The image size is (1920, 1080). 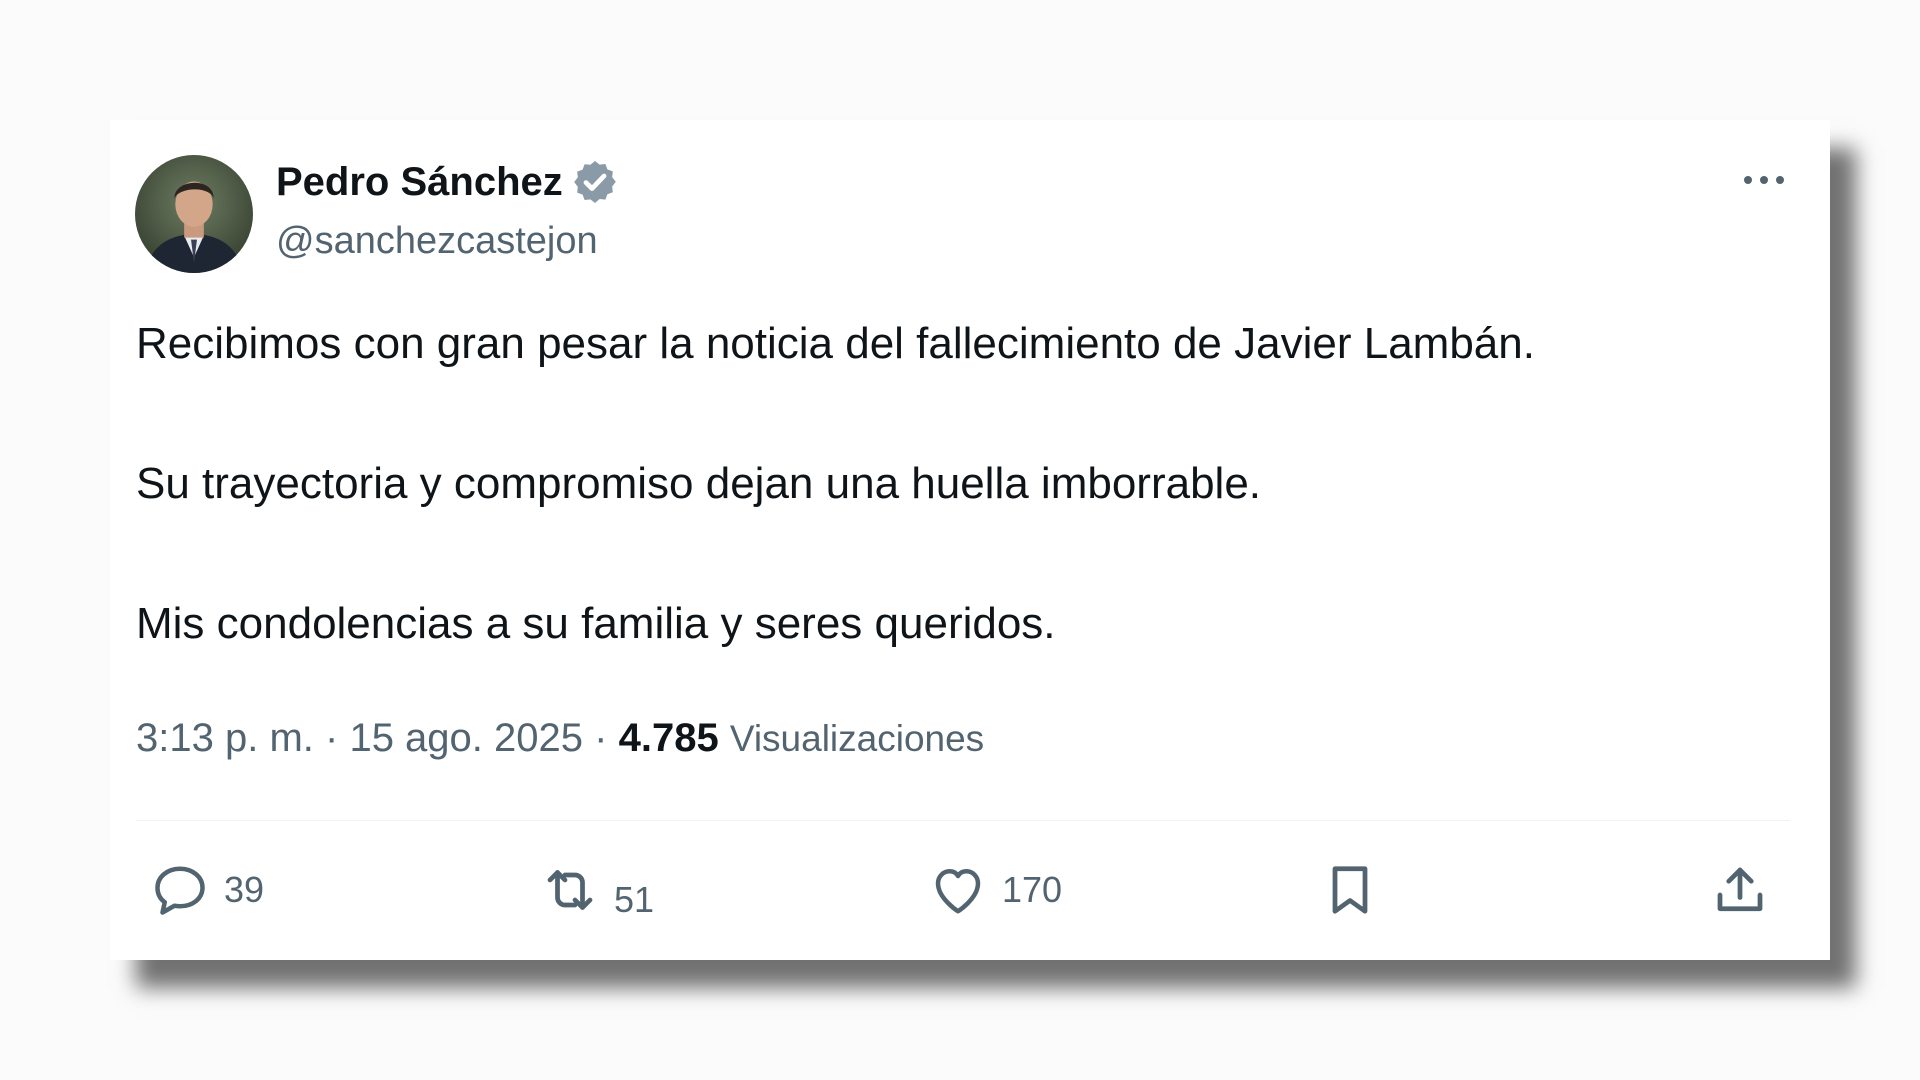 What do you see at coordinates (995, 890) in the screenshot?
I see `like-button: 170` at bounding box center [995, 890].